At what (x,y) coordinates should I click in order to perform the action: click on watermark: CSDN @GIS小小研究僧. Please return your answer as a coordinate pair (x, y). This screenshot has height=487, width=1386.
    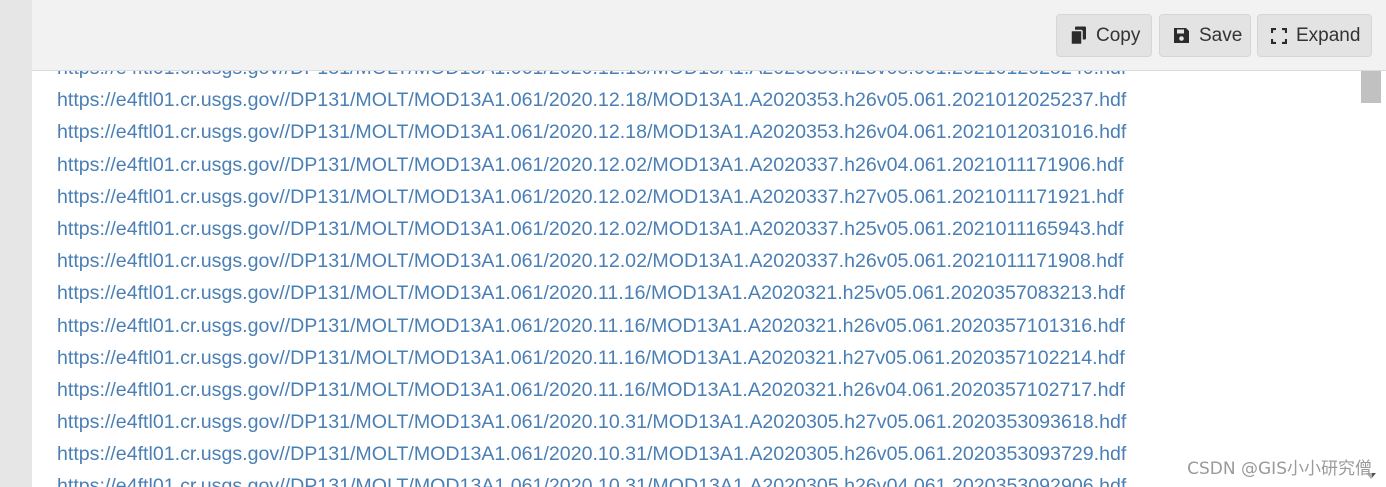
    Looking at the image, I should click on (1279, 466).